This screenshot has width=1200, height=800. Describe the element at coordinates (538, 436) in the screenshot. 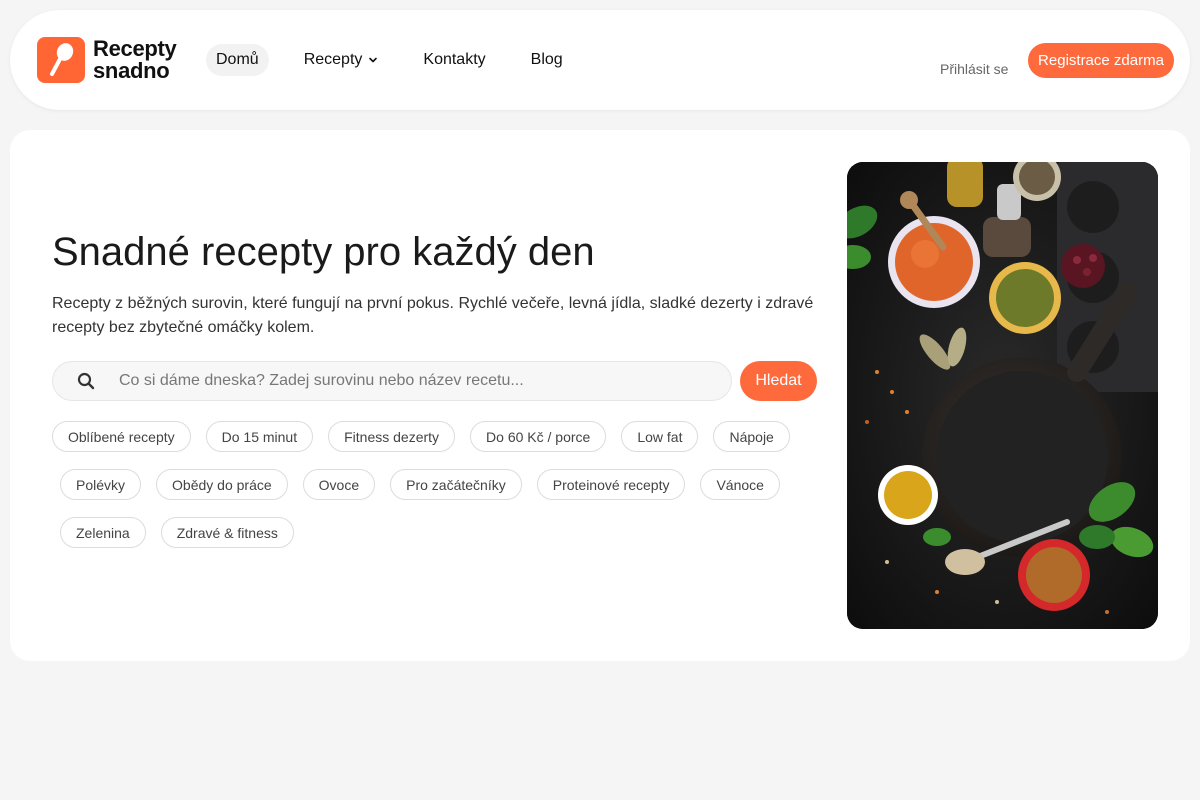

I see `tag-chip: Do 60 Kč / porce` at that location.